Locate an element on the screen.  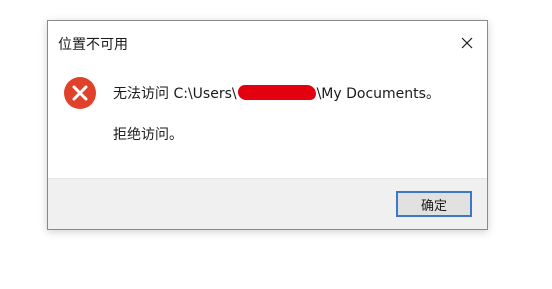
redaction-mark is located at coordinates (276, 92).